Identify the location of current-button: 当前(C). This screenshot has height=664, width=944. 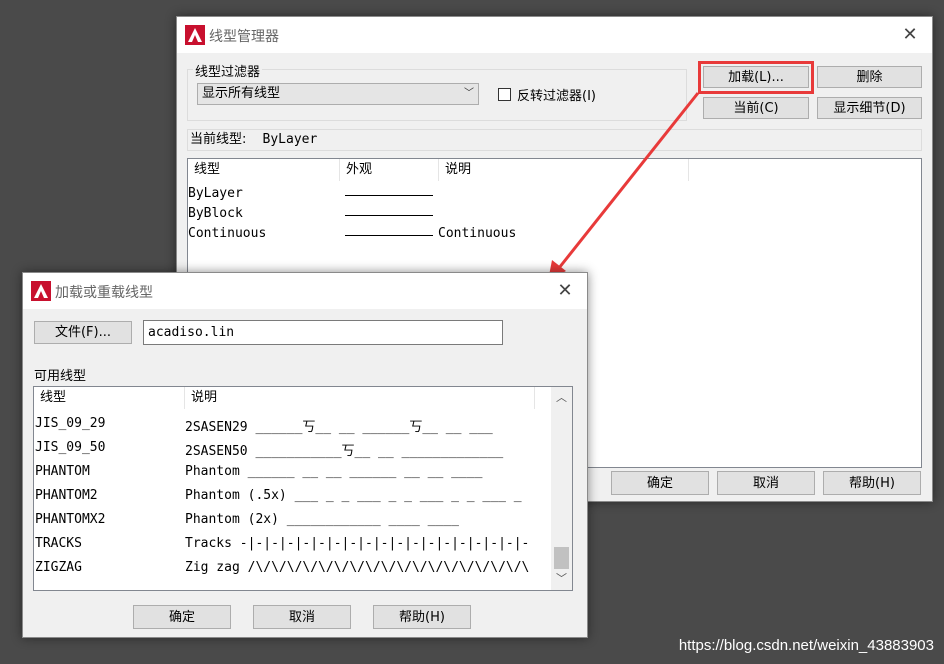
(756, 108).